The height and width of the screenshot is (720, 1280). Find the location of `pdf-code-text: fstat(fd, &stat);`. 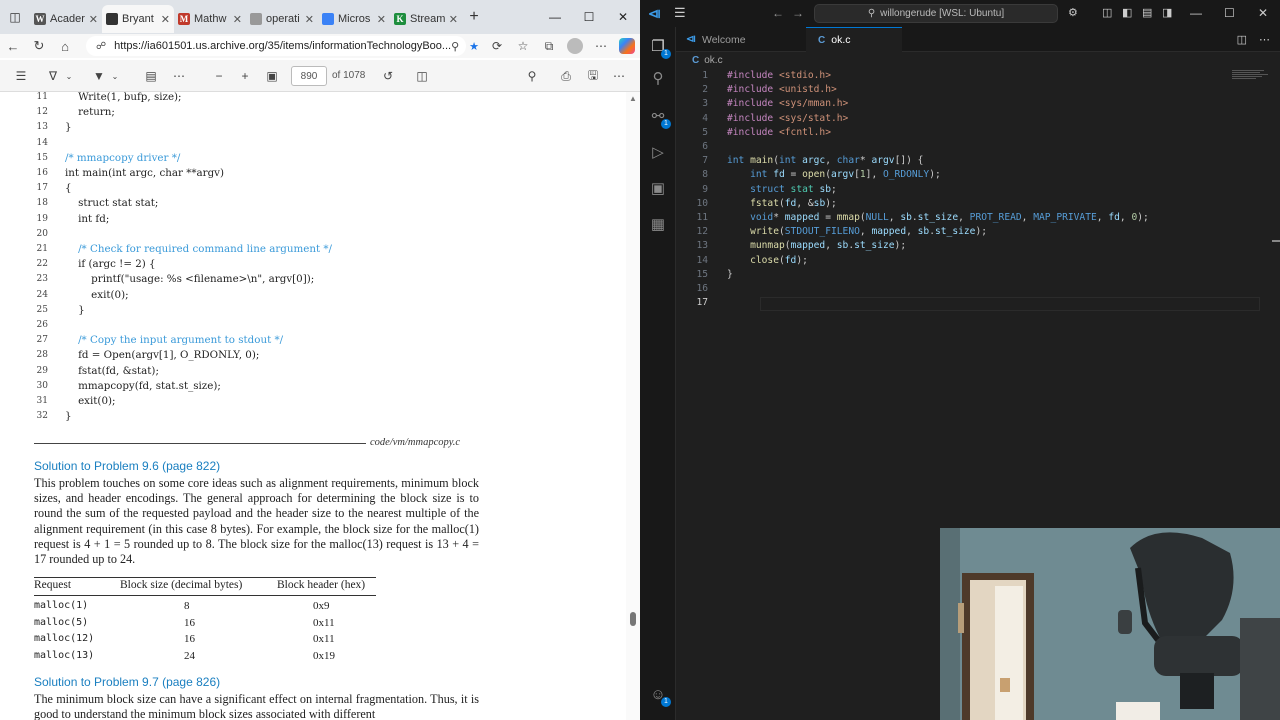

pdf-code-text: fstat(fd, &stat); is located at coordinates (112, 370).